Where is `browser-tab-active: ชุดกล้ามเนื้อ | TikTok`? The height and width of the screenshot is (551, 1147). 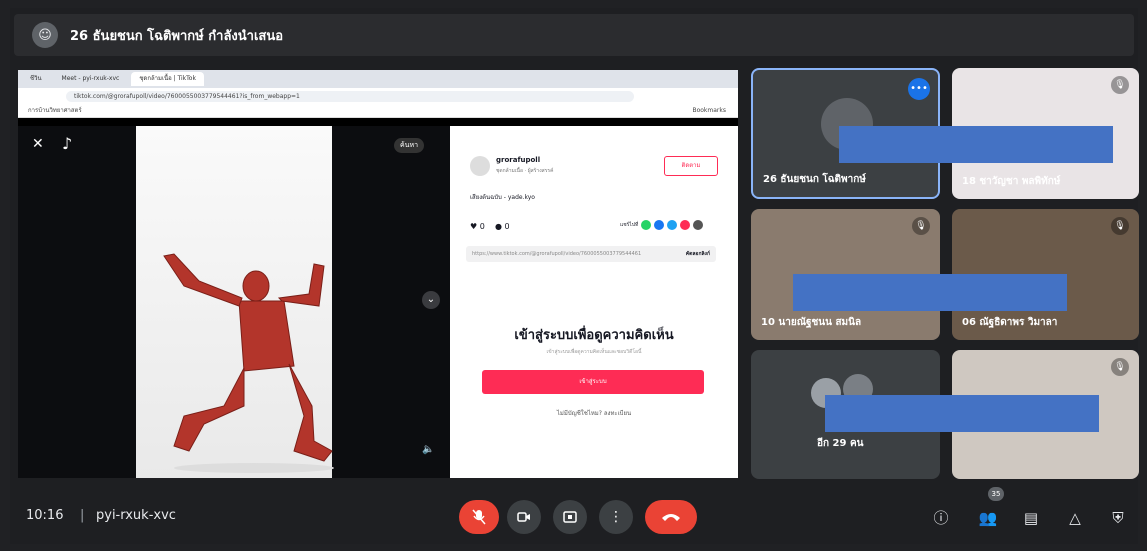 browser-tab-active: ชุดกล้ามเนื้อ | TikTok is located at coordinates (167, 79).